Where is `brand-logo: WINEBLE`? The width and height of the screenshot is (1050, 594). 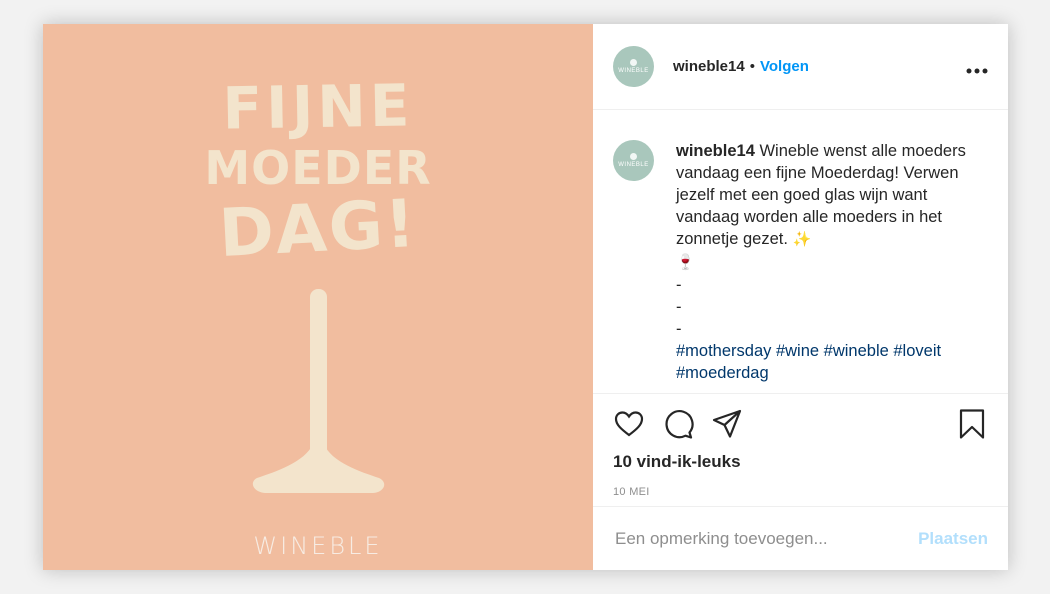 brand-logo: WINEBLE is located at coordinates (318, 546).